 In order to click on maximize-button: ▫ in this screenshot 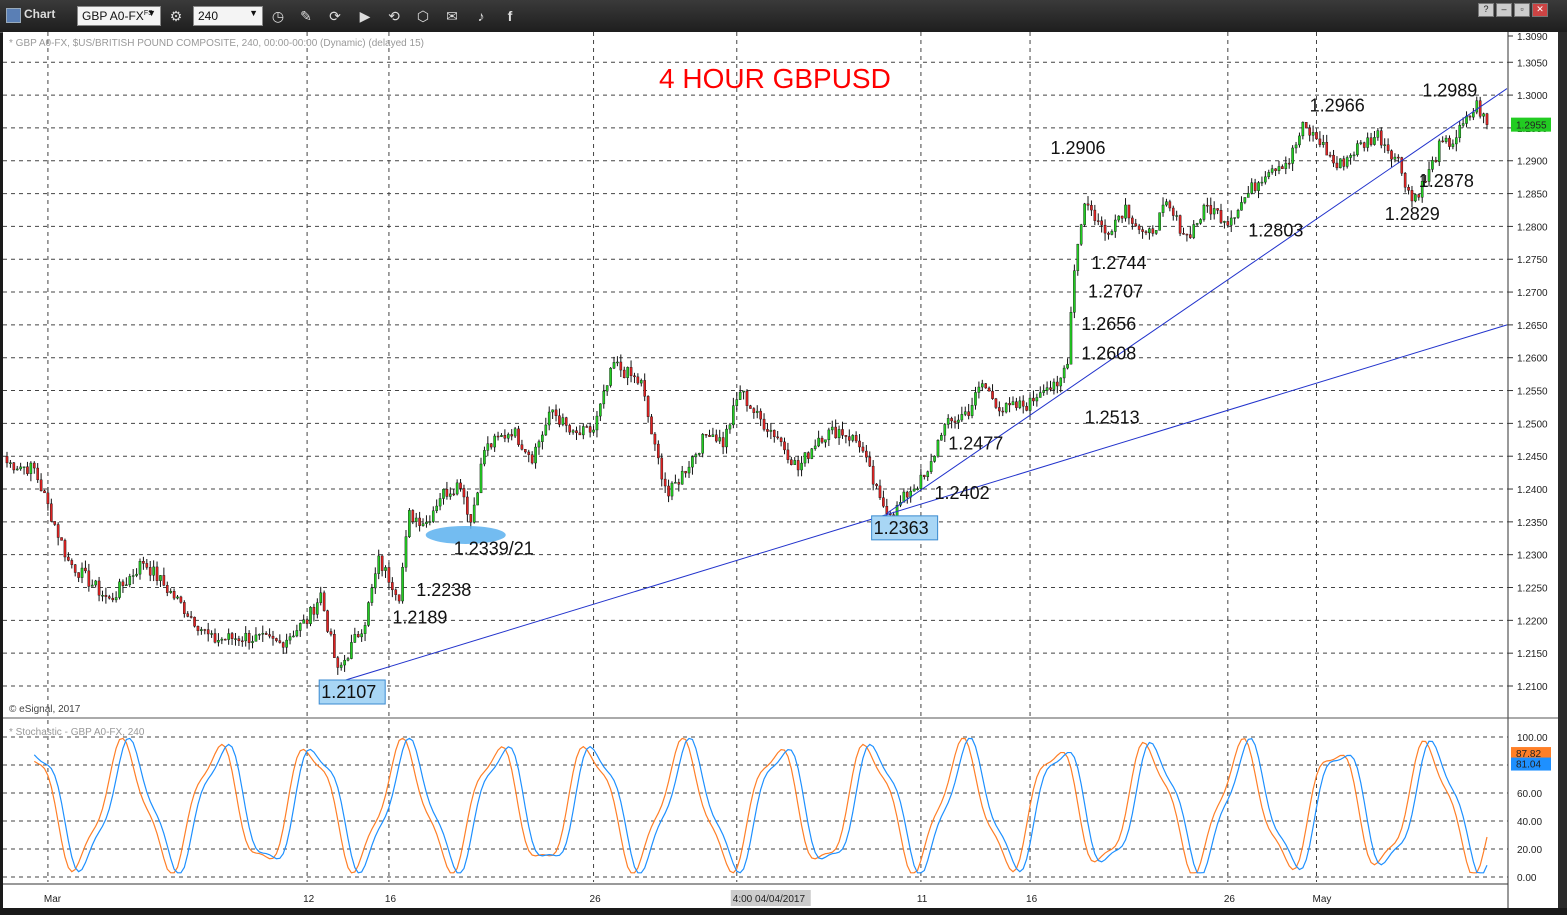, I will do `click(1522, 10)`.